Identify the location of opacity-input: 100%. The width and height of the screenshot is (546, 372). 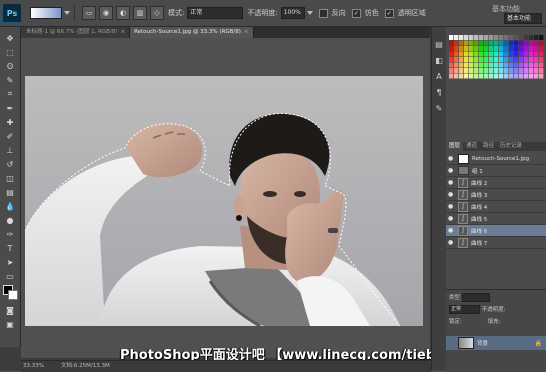
(292, 13).